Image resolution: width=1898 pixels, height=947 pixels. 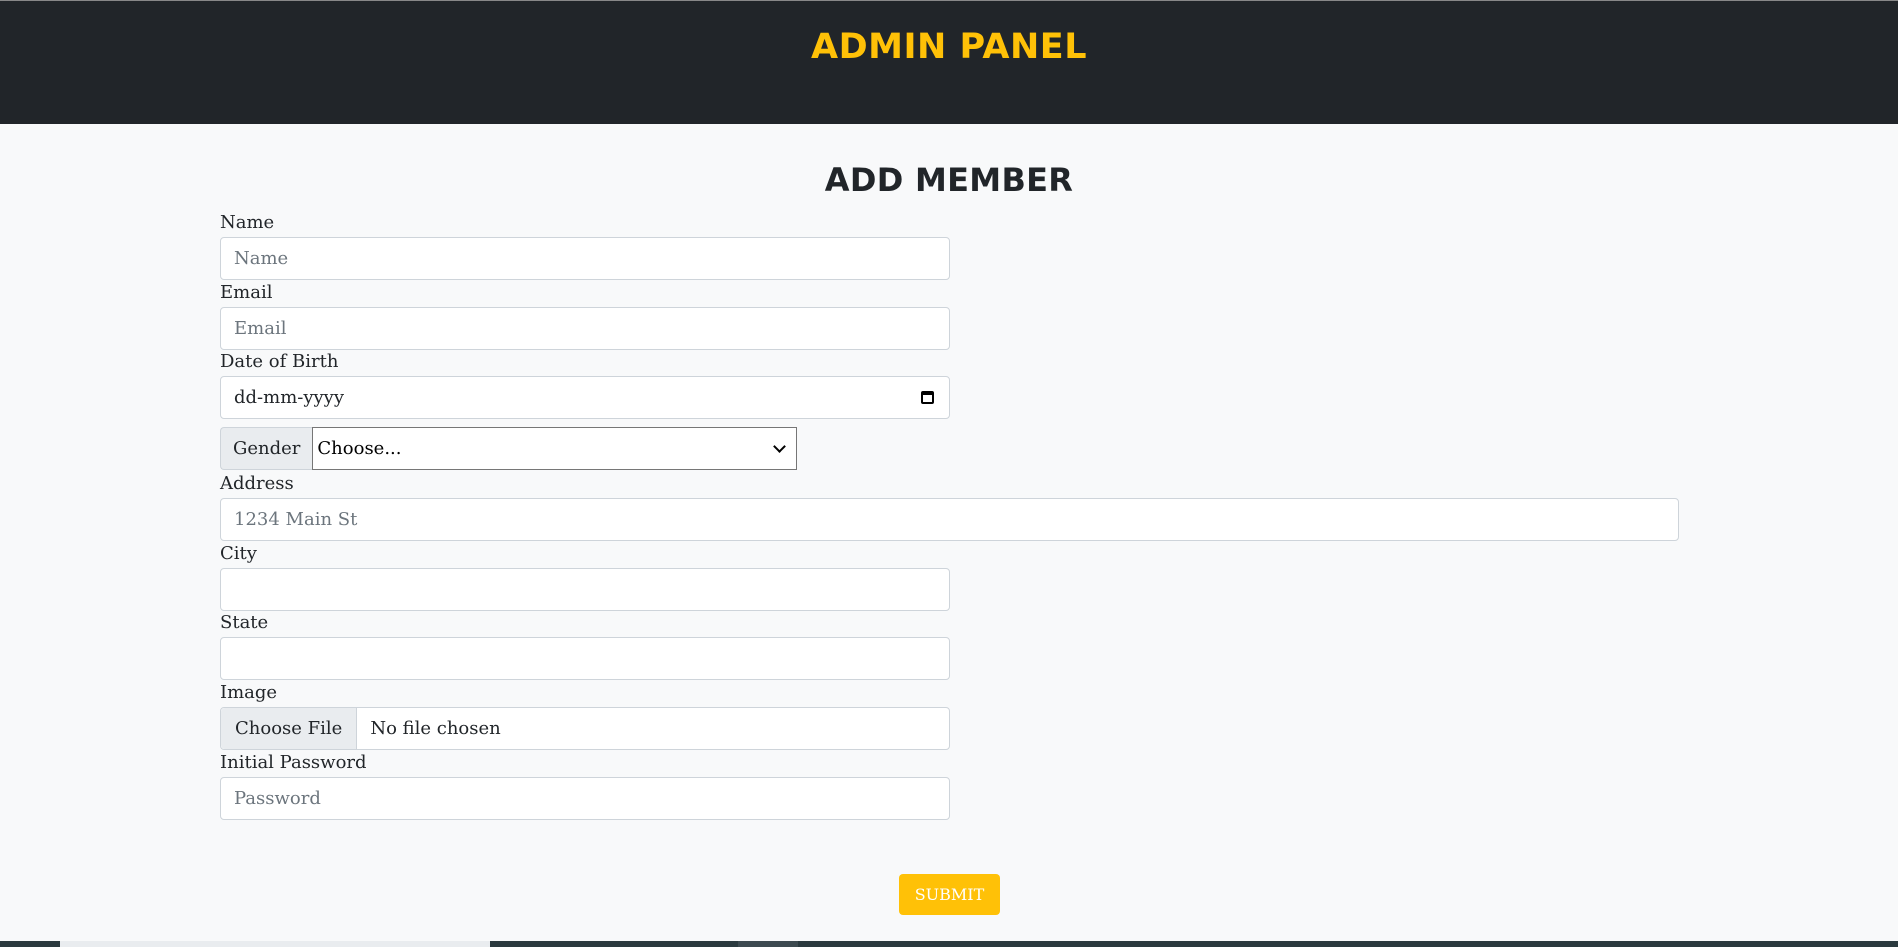 What do you see at coordinates (585, 798) in the screenshot?
I see `password-input: Password` at bounding box center [585, 798].